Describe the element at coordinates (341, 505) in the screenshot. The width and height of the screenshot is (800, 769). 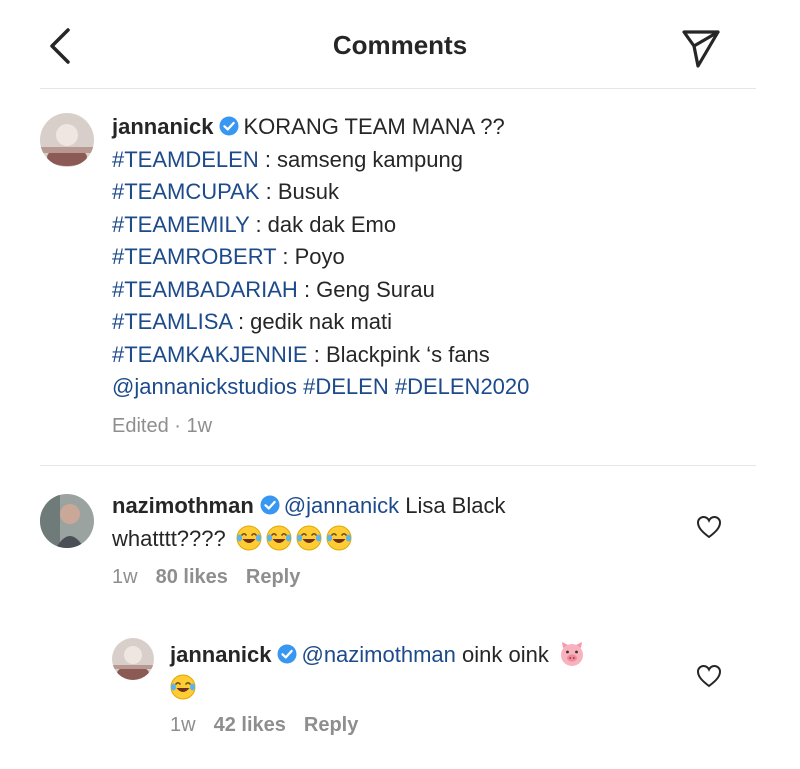
I see `mention-link: @jannanick` at that location.